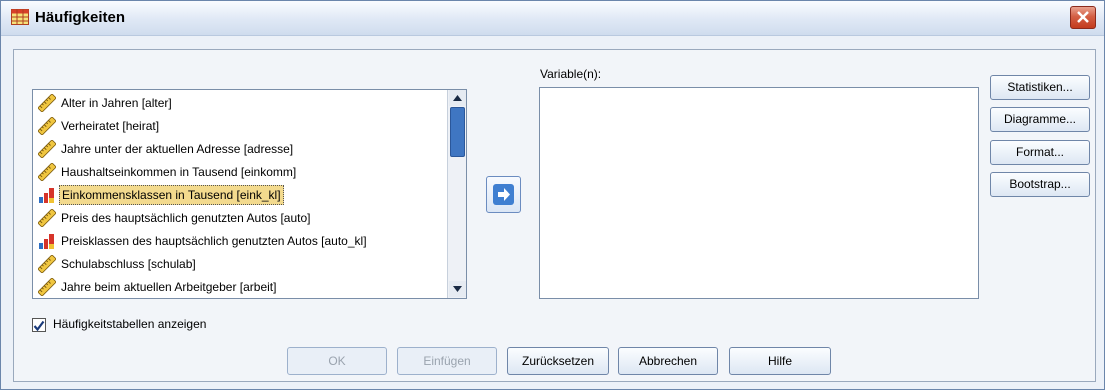  Describe the element at coordinates (20, 17) in the screenshot. I see `table-icon` at that location.